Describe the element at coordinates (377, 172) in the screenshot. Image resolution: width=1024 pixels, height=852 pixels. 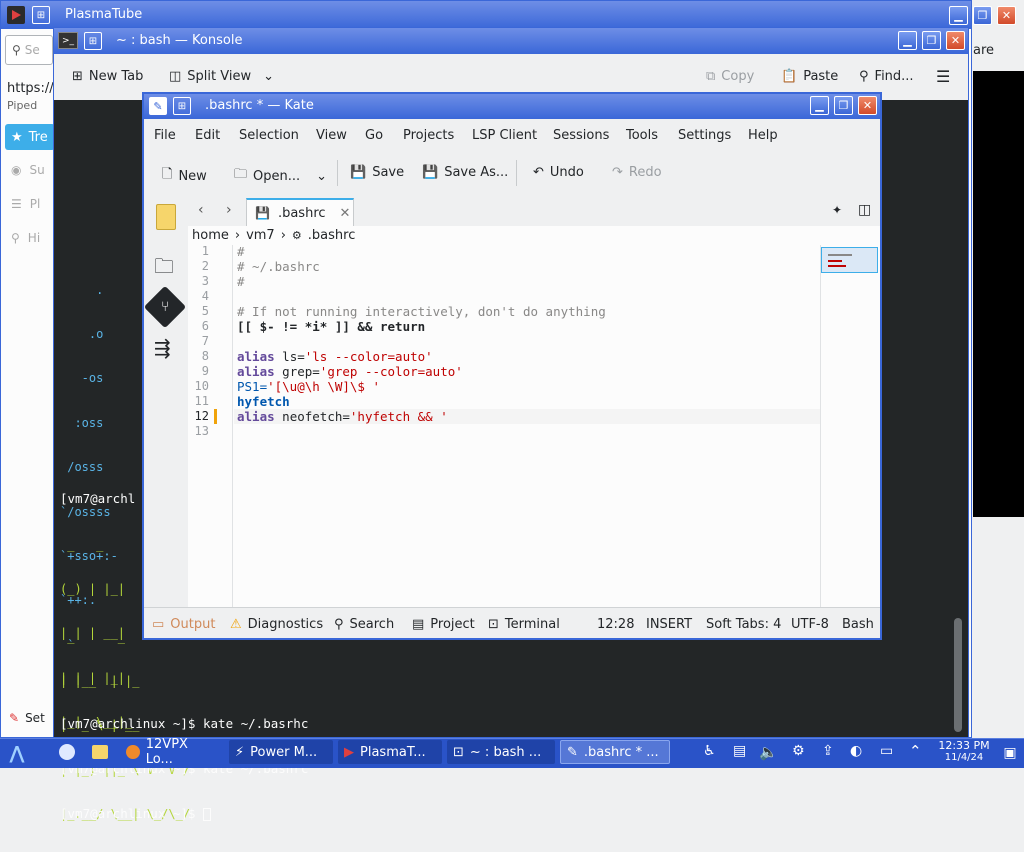
I see `save-button: 💾 Save` at that location.